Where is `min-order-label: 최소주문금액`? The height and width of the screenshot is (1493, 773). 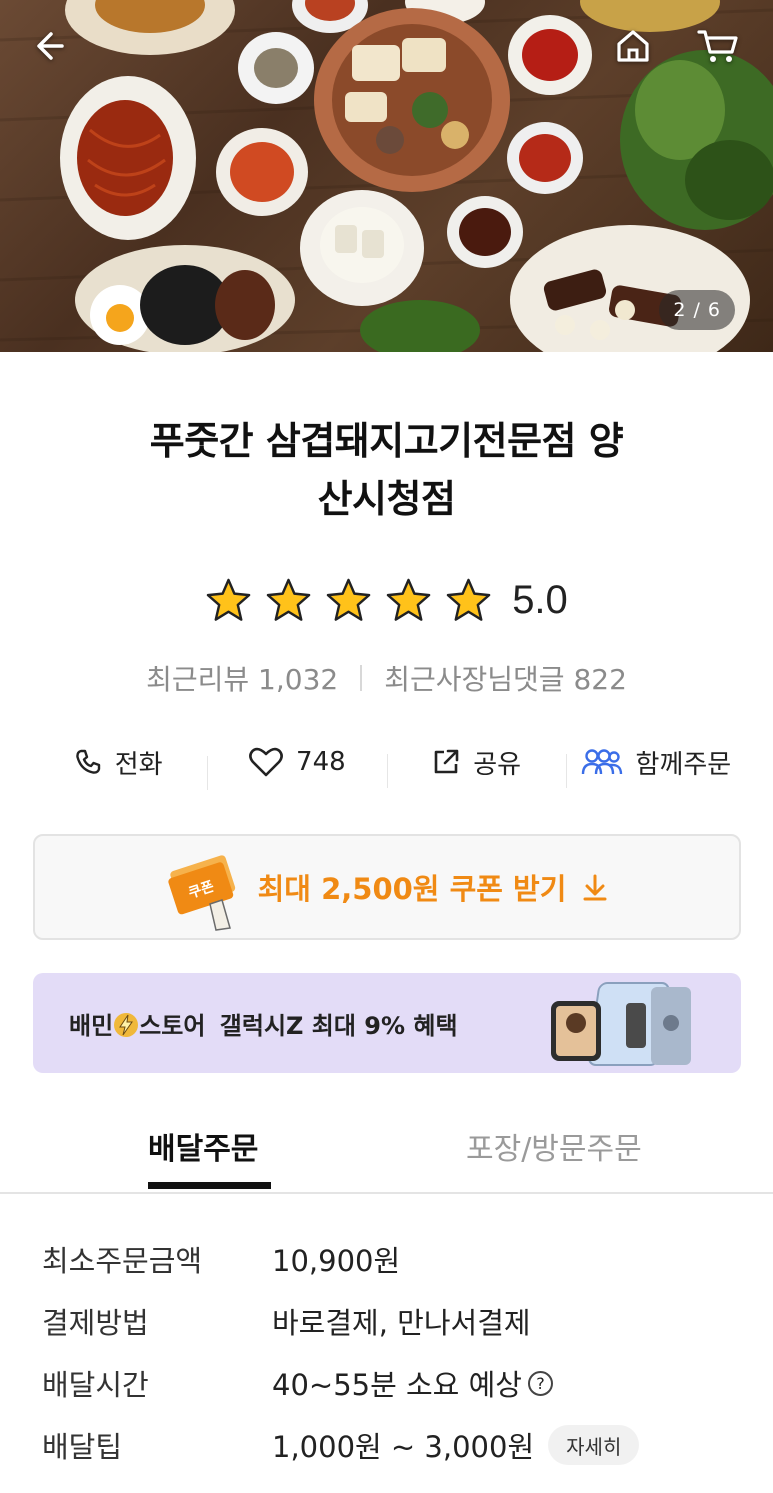 min-order-label: 최소주문금액 is located at coordinates (122, 1261).